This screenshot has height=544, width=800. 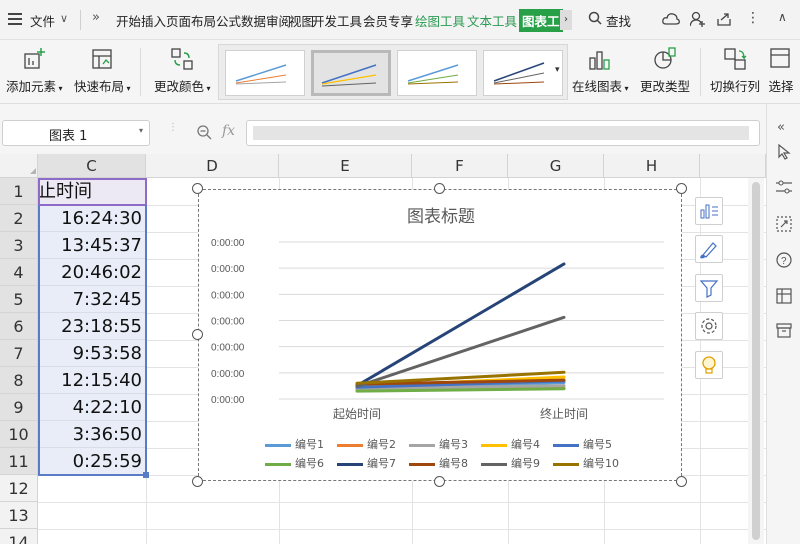 What do you see at coordinates (96, 17) in the screenshot?
I see `expand-tabs-icon: »` at bounding box center [96, 17].